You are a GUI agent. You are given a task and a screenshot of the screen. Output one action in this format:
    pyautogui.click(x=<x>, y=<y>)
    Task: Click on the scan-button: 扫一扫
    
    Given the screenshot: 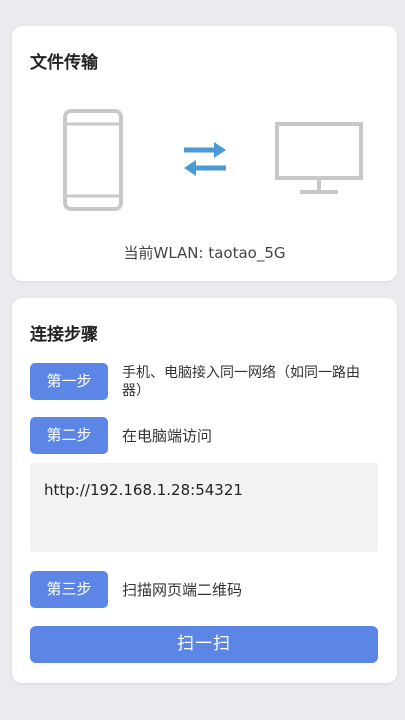 What is the action you would take?
    pyautogui.click(x=204, y=644)
    